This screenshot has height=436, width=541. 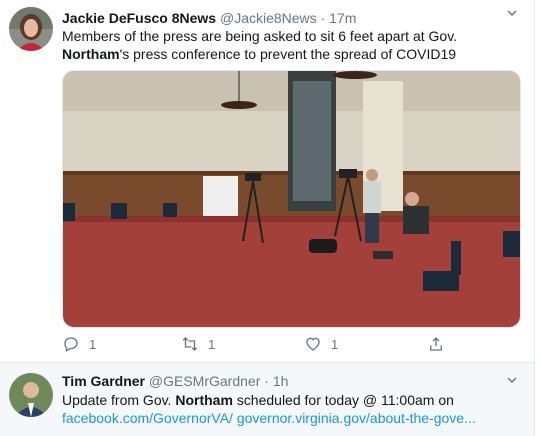 I want to click on timestamp: 1h, so click(x=281, y=381).